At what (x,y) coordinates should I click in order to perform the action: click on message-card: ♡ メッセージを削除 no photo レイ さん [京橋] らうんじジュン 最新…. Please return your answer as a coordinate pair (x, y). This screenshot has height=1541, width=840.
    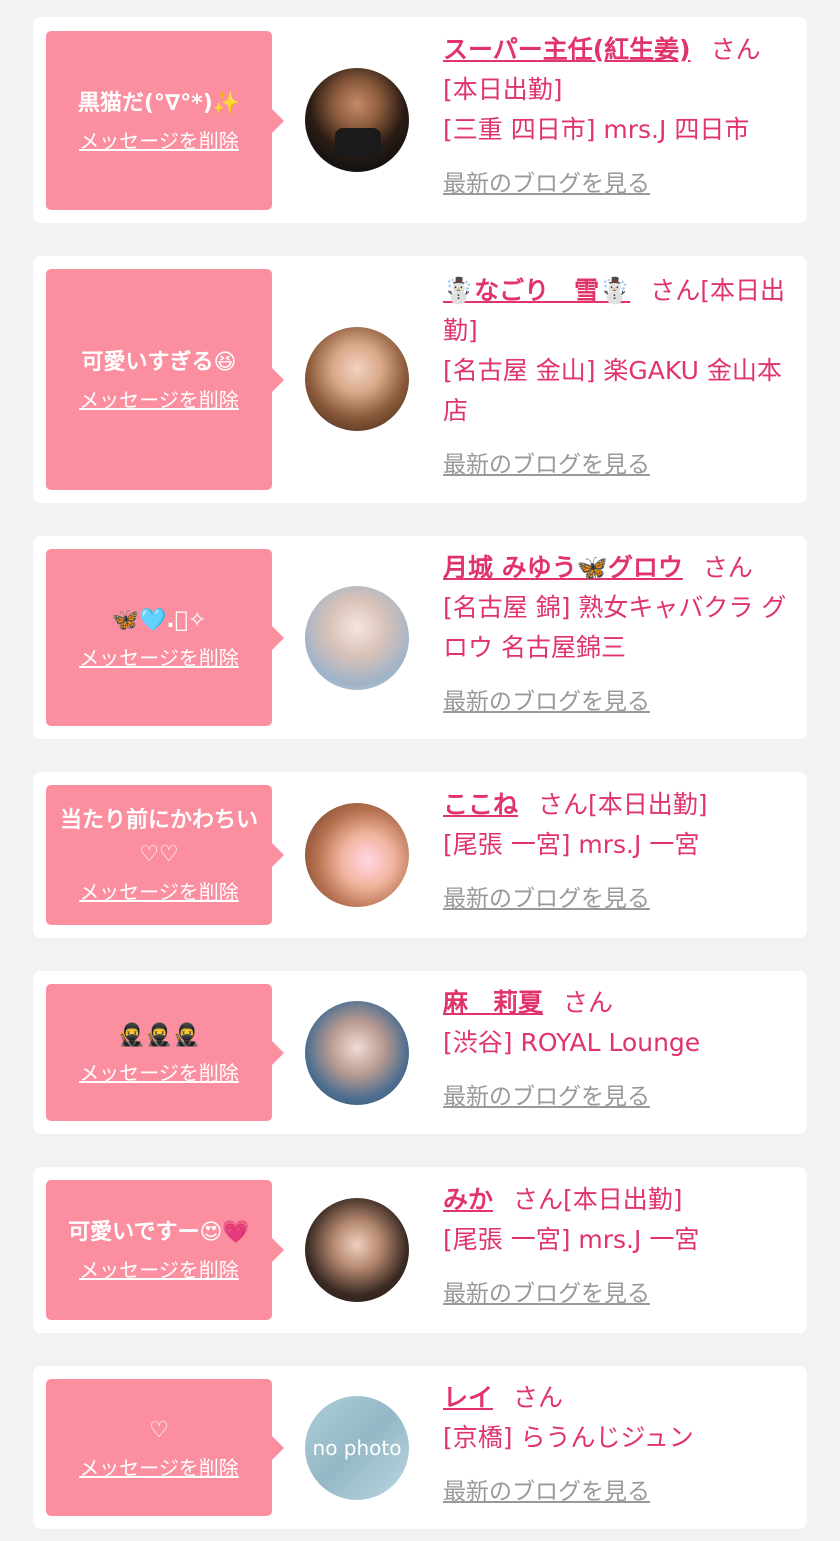
    Looking at the image, I should click on (420, 1447).